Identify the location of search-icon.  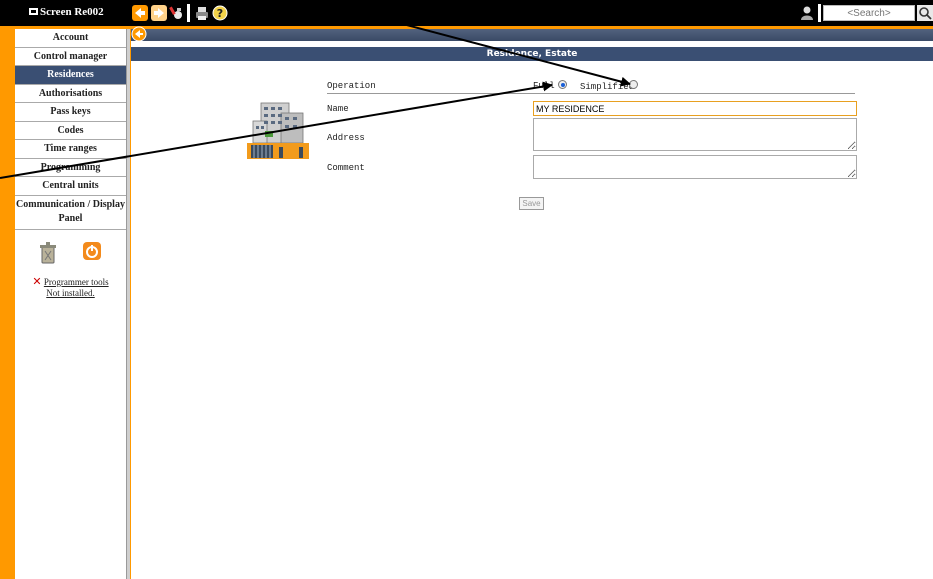
(925, 13).